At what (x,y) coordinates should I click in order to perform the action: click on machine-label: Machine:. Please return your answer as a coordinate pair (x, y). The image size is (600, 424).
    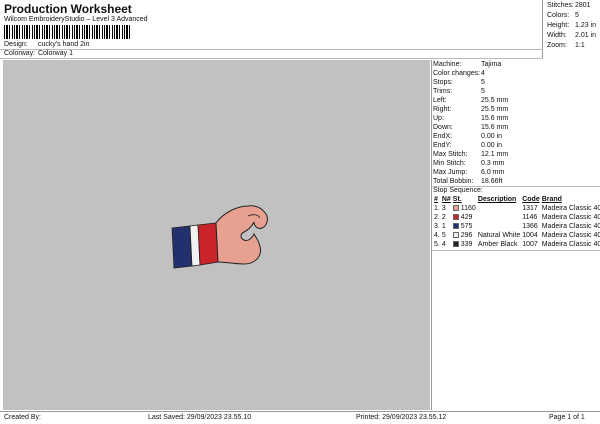
    Looking at the image, I should click on (447, 64).